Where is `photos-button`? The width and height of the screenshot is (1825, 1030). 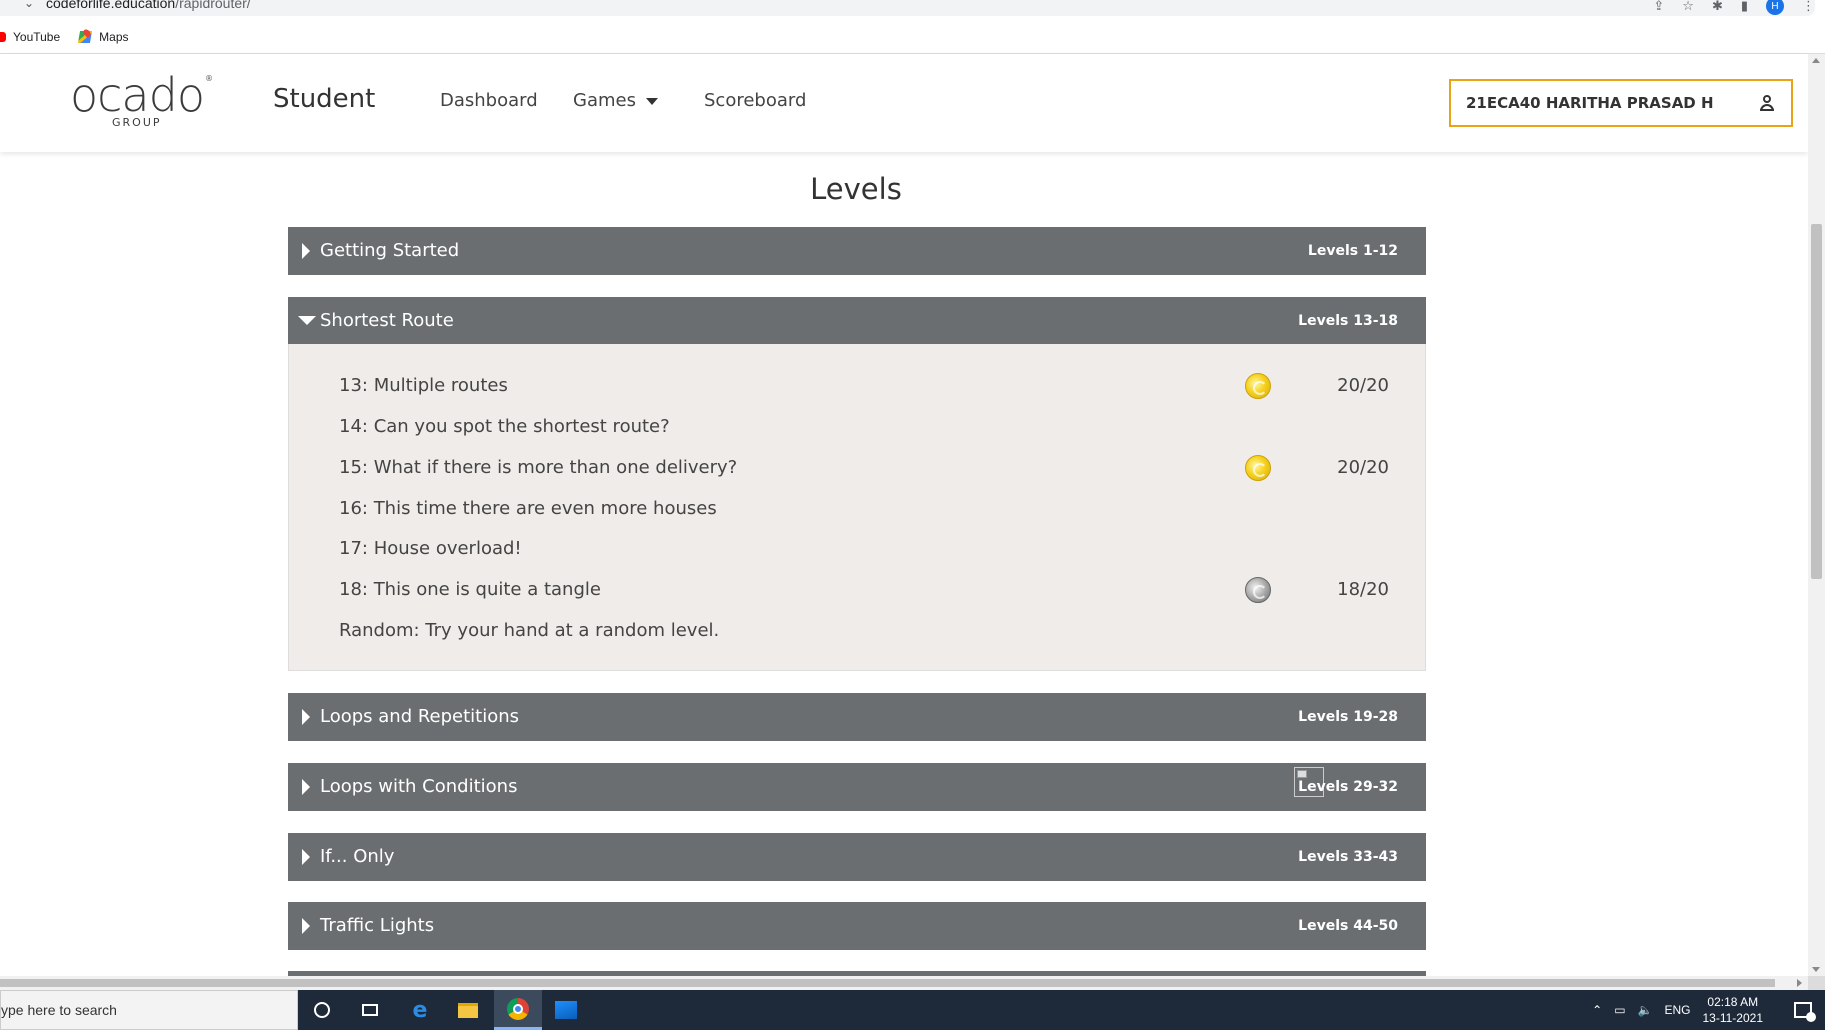 photos-button is located at coordinates (566, 1010).